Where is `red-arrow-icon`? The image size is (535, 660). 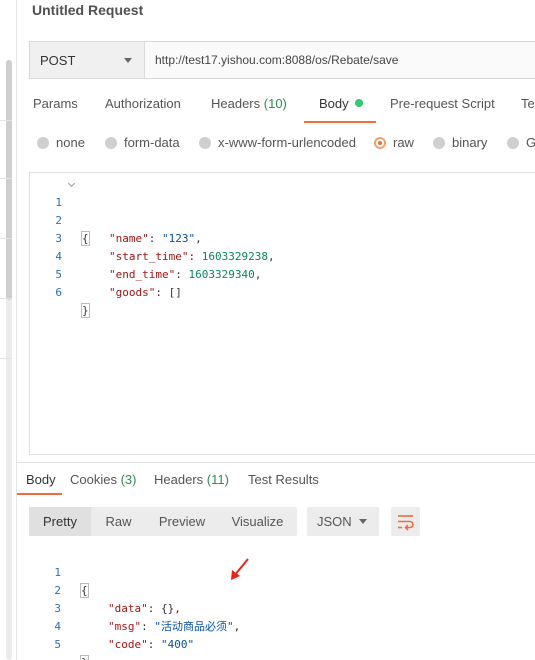 red-arrow-icon is located at coordinates (240, 569).